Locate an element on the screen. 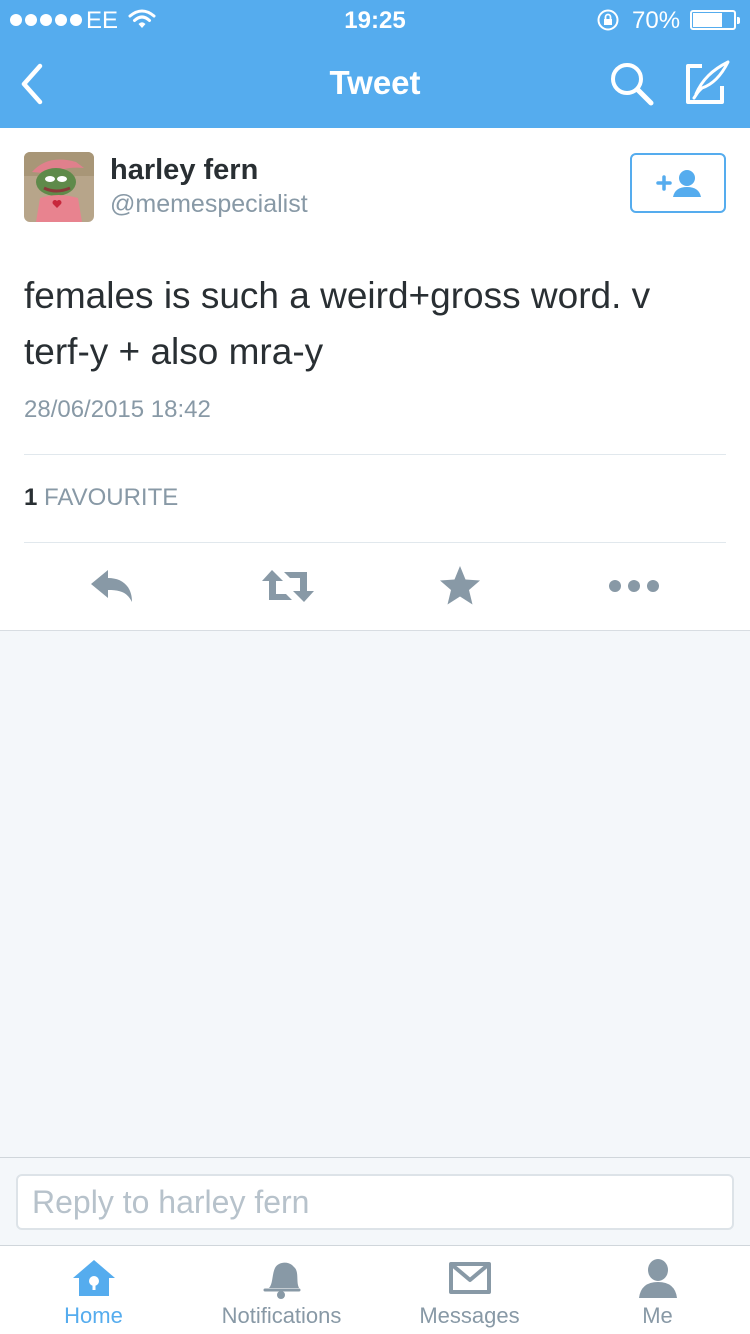 This screenshot has height=1334, width=750. reply-input is located at coordinates (375, 1202).